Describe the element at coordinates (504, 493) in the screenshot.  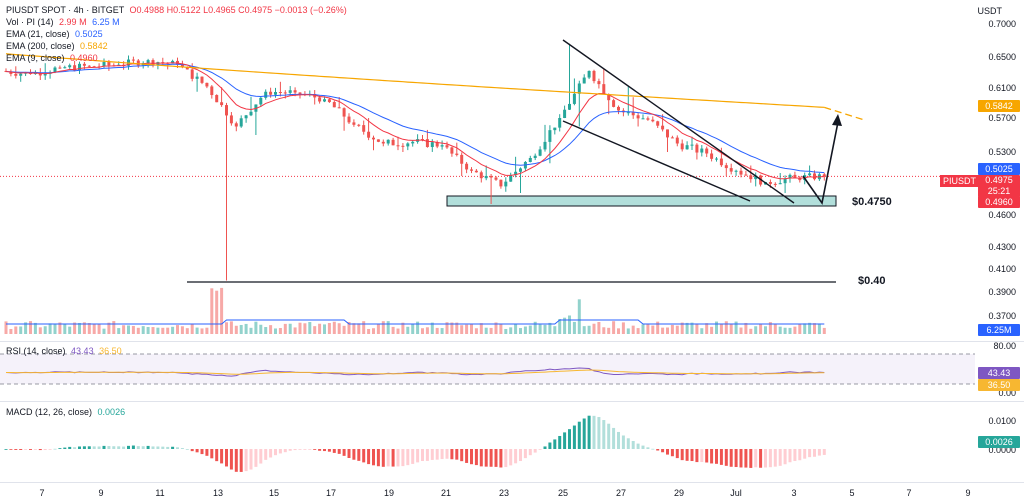
I see `time-axis-label: 23` at that location.